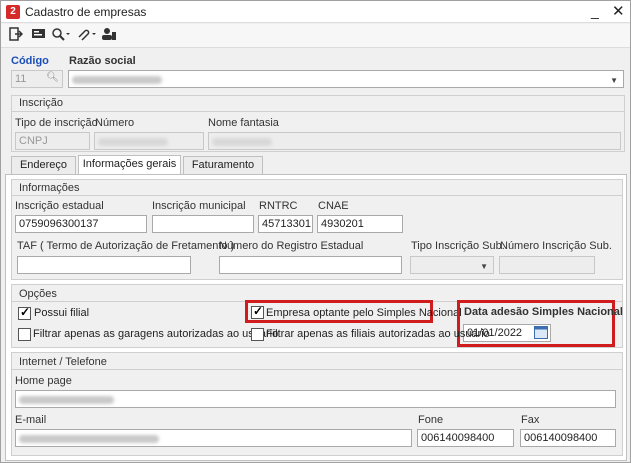 This screenshot has width=631, height=463. What do you see at coordinates (59, 206) in the screenshot?
I see `inscricao-estadual-label: Inscrição estadual` at bounding box center [59, 206].